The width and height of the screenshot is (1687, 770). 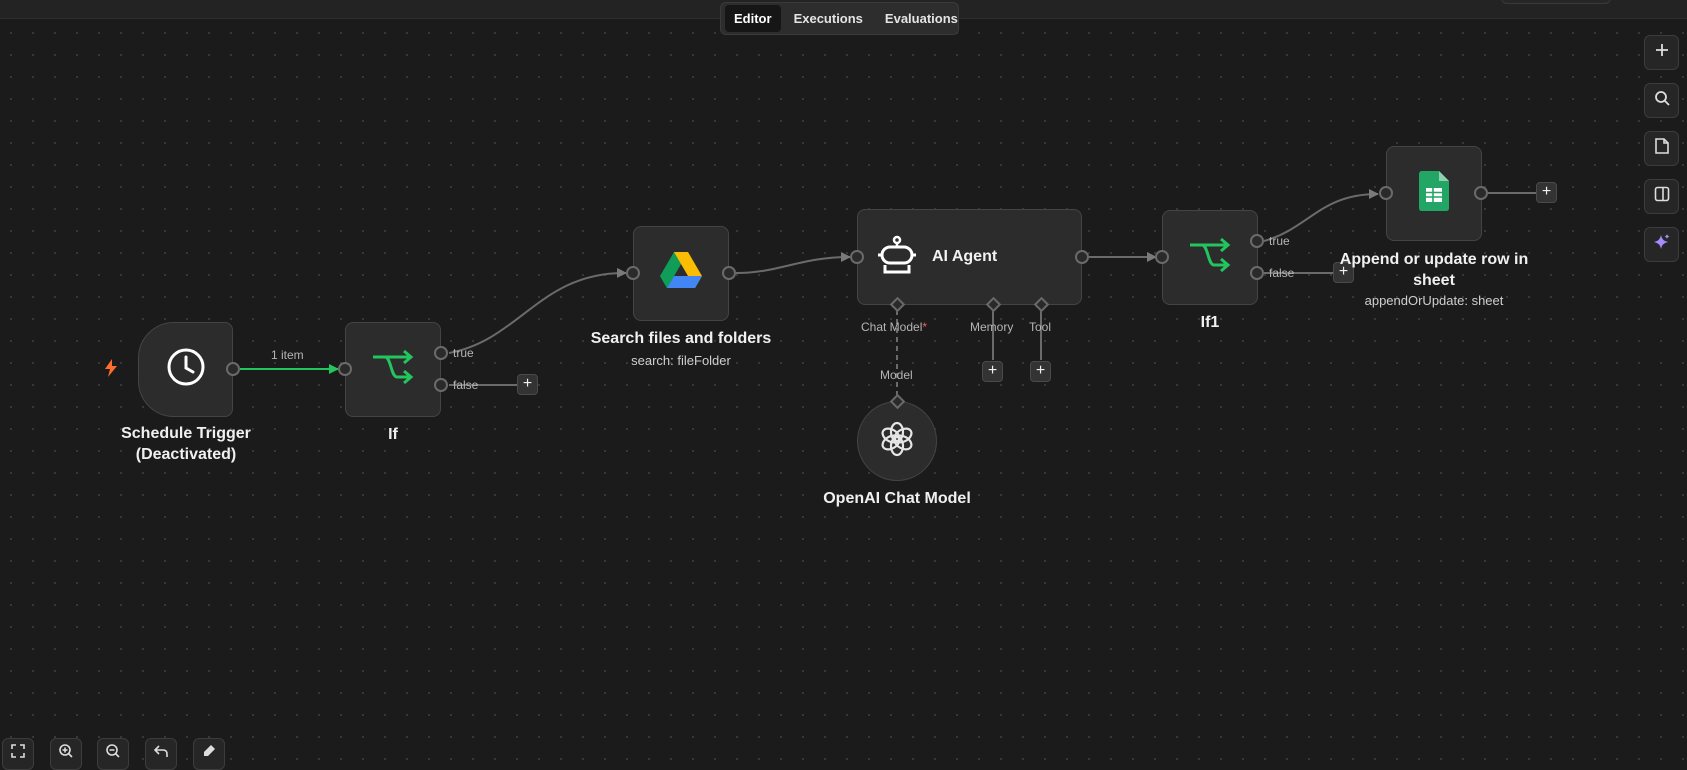 I want to click on edge-search-to-agent, so click(x=793, y=263).